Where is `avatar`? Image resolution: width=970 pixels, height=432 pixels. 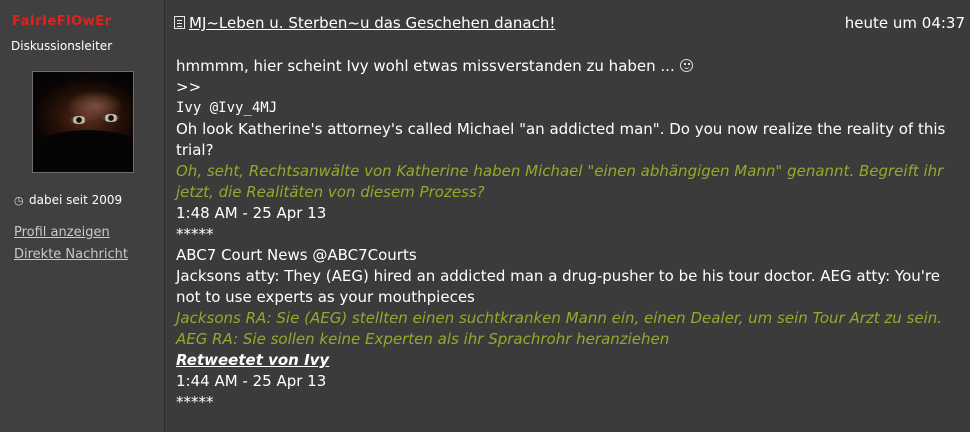
avatar is located at coordinates (83, 122).